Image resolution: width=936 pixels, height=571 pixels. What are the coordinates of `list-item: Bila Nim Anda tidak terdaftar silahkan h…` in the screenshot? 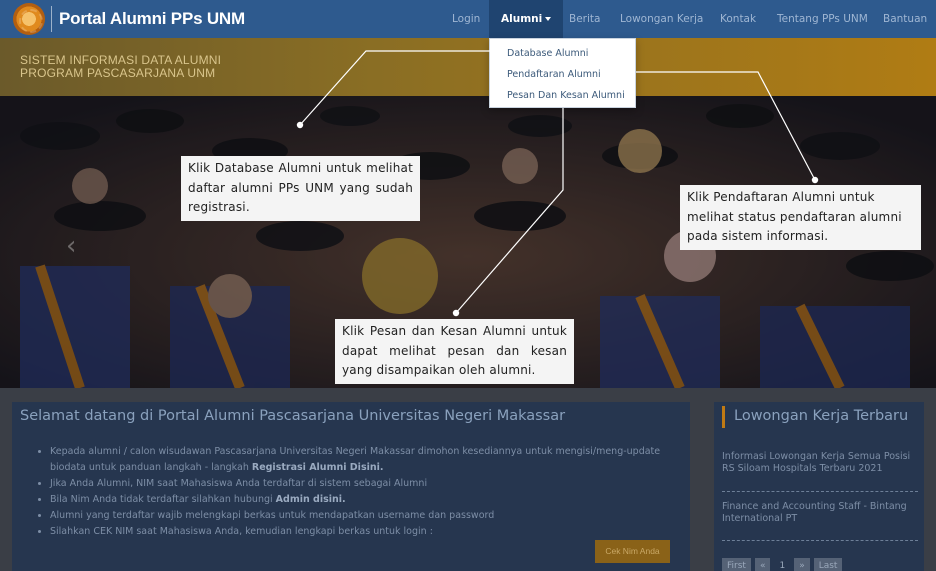 It's located at (357, 500).